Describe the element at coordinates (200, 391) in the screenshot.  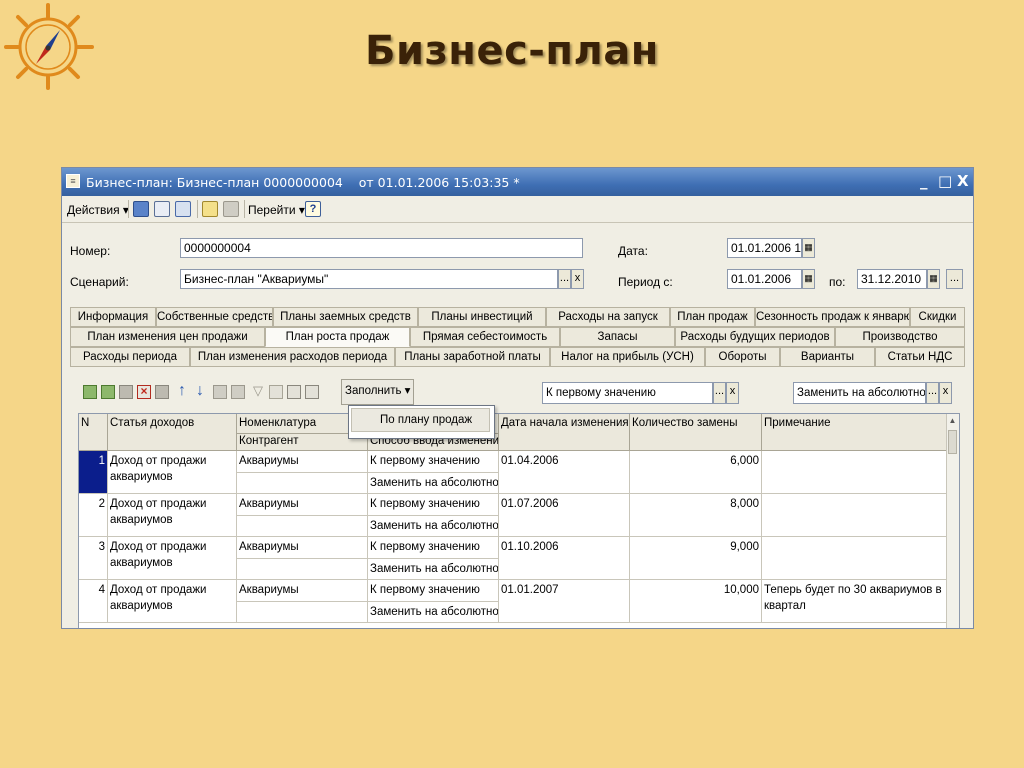
I see `move-down-icon: ↓` at that location.